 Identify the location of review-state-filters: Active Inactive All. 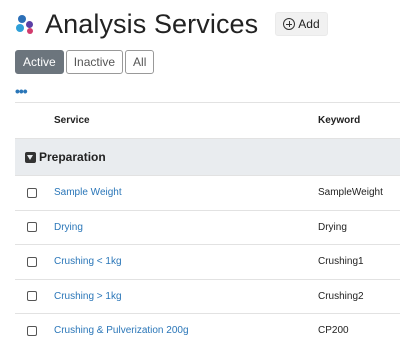
(85, 62).